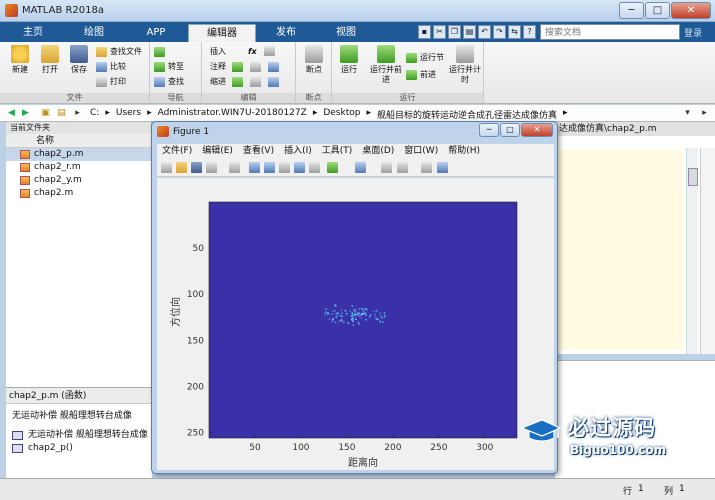  What do you see at coordinates (360, 167) in the screenshot?
I see `link-plot-icon` at bounding box center [360, 167].